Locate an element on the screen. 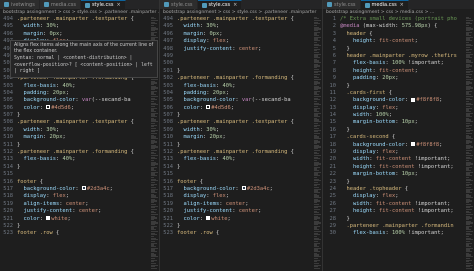  code-line: 514} is located at coordinates (236, 167).